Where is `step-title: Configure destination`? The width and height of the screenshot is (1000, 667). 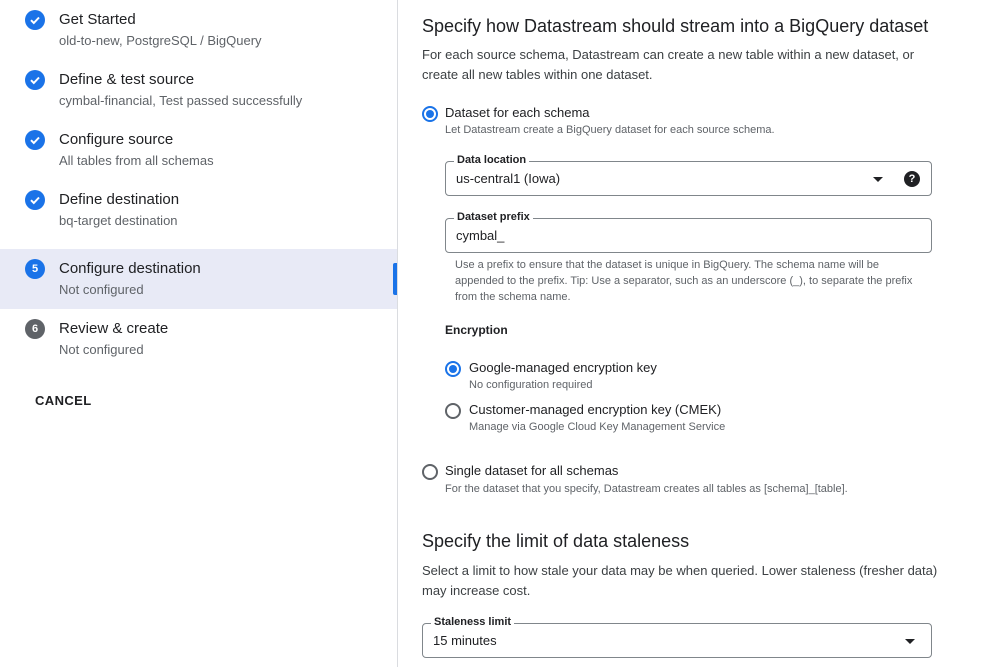
step-title: Configure destination is located at coordinates (130, 268).